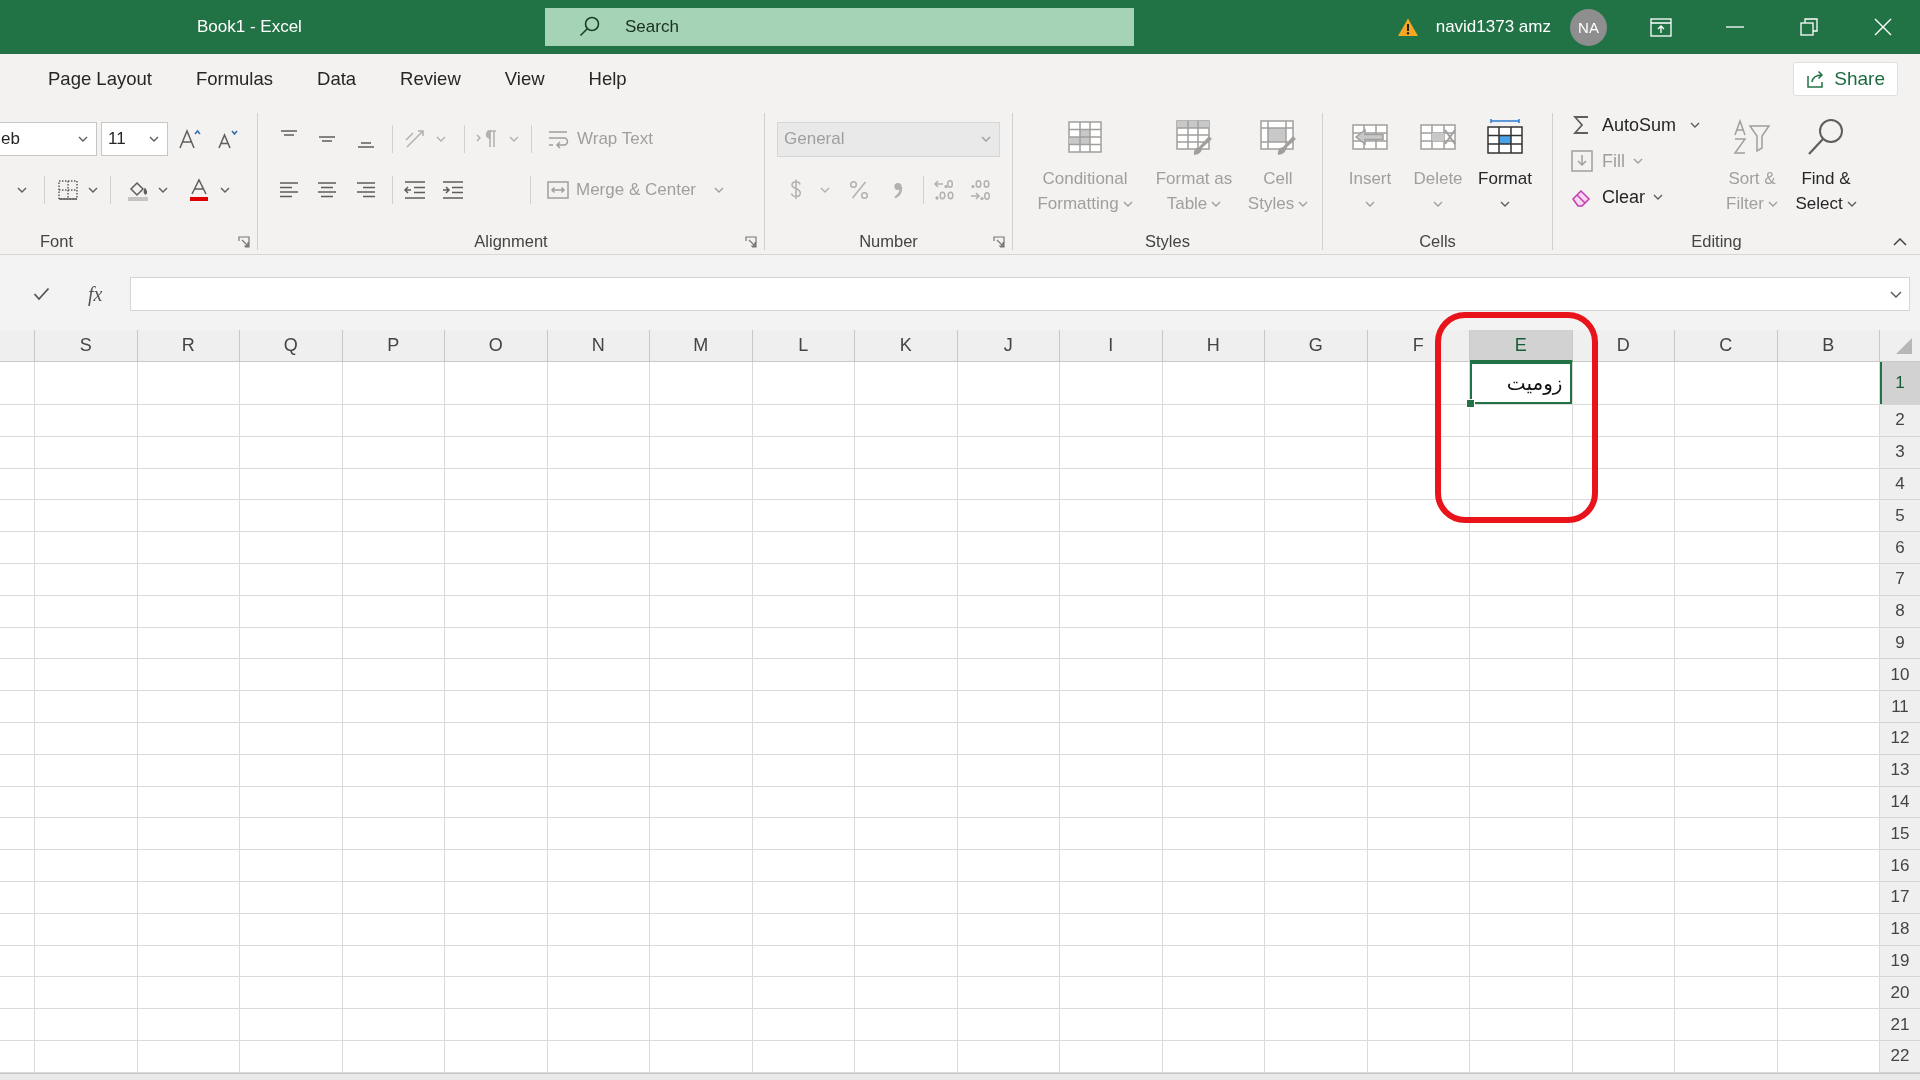 The width and height of the screenshot is (1920, 1080). What do you see at coordinates (1900, 834) in the screenshot?
I see `row-header: 15` at bounding box center [1900, 834].